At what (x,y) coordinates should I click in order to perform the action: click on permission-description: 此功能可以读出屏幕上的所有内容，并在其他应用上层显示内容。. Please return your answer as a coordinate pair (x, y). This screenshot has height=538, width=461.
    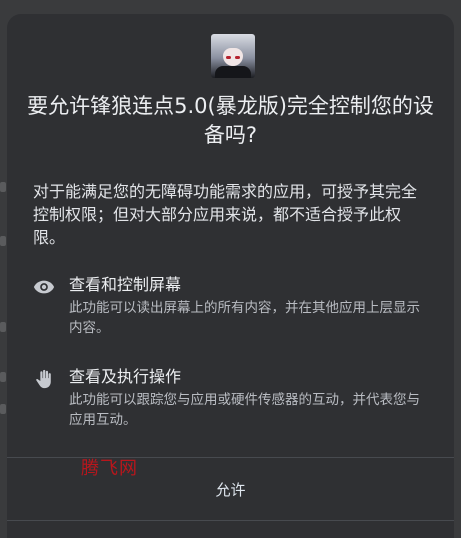
    Looking at the image, I should click on (244, 318).